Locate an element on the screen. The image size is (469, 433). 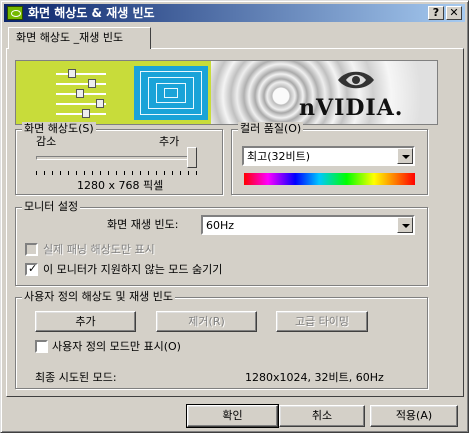
last-tried-value: 1280x1024, 32비트, 60Hz is located at coordinates (314, 377).